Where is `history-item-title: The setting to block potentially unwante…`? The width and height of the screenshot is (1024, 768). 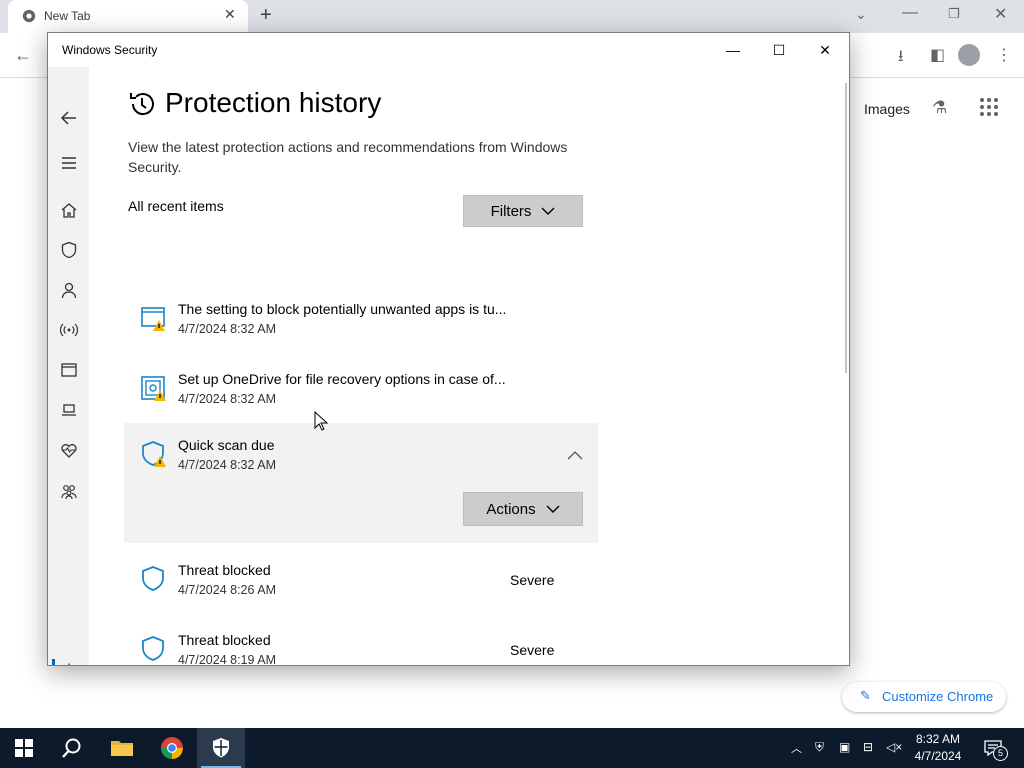
history-item-title: The setting to block potentially unwante… is located at coordinates (342, 309).